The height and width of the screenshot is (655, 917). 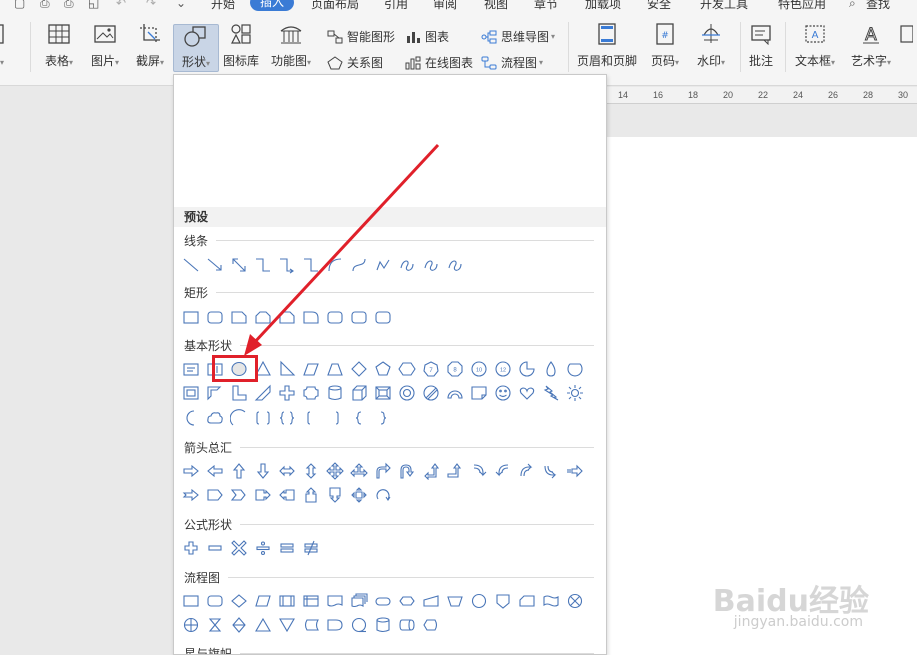 What do you see at coordinates (223, 6) in the screenshot?
I see `tab-home: 开始` at bounding box center [223, 6].